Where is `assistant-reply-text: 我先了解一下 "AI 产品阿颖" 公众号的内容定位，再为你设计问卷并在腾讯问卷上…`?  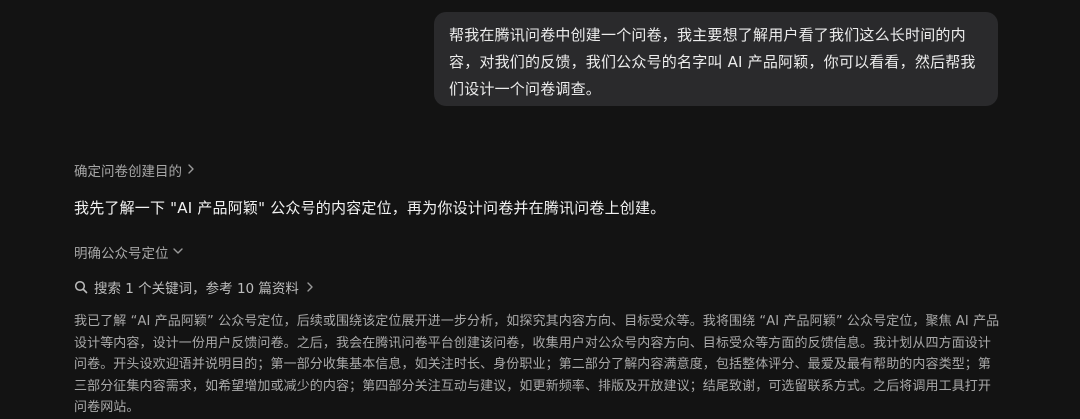 assistant-reply-text: 我先了解一下 "AI 产品阿颖" 公众号的内容定位，再为你设计问卷并在腾讯问卷上… is located at coordinates (370, 208).